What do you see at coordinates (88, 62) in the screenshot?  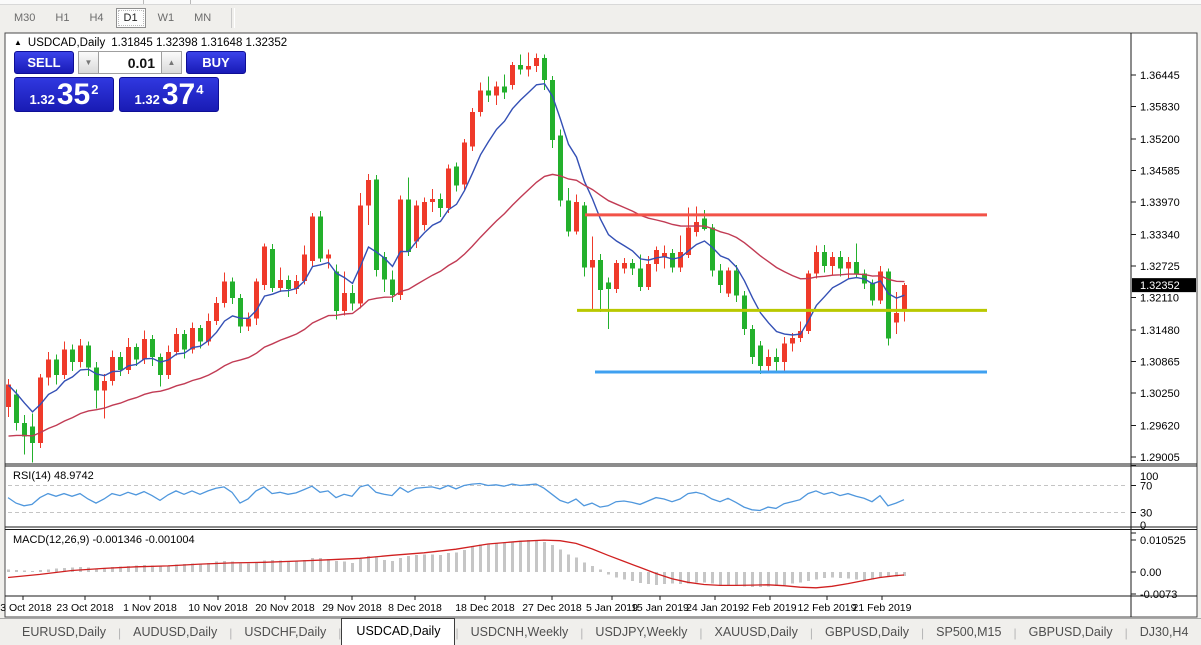 I see `volume-decrease-button: ▼` at bounding box center [88, 62].